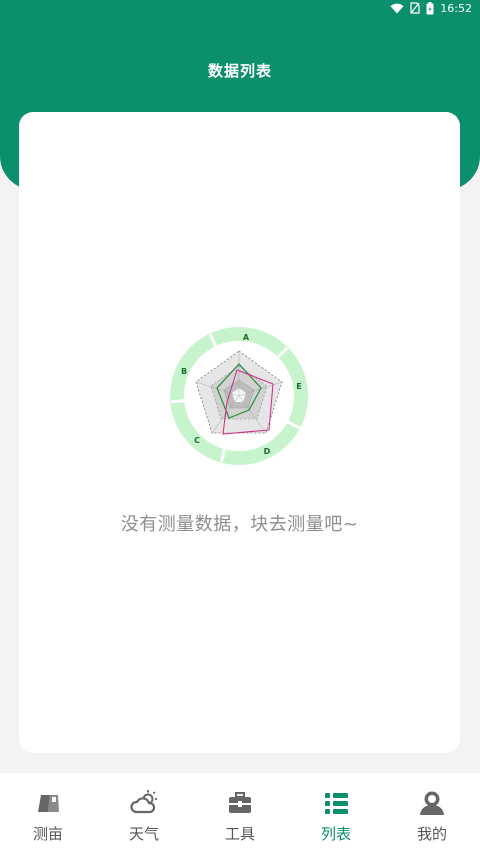  I want to click on bottom-tab-bar: 测亩 天气 工具 列表 我的, so click(240, 812).